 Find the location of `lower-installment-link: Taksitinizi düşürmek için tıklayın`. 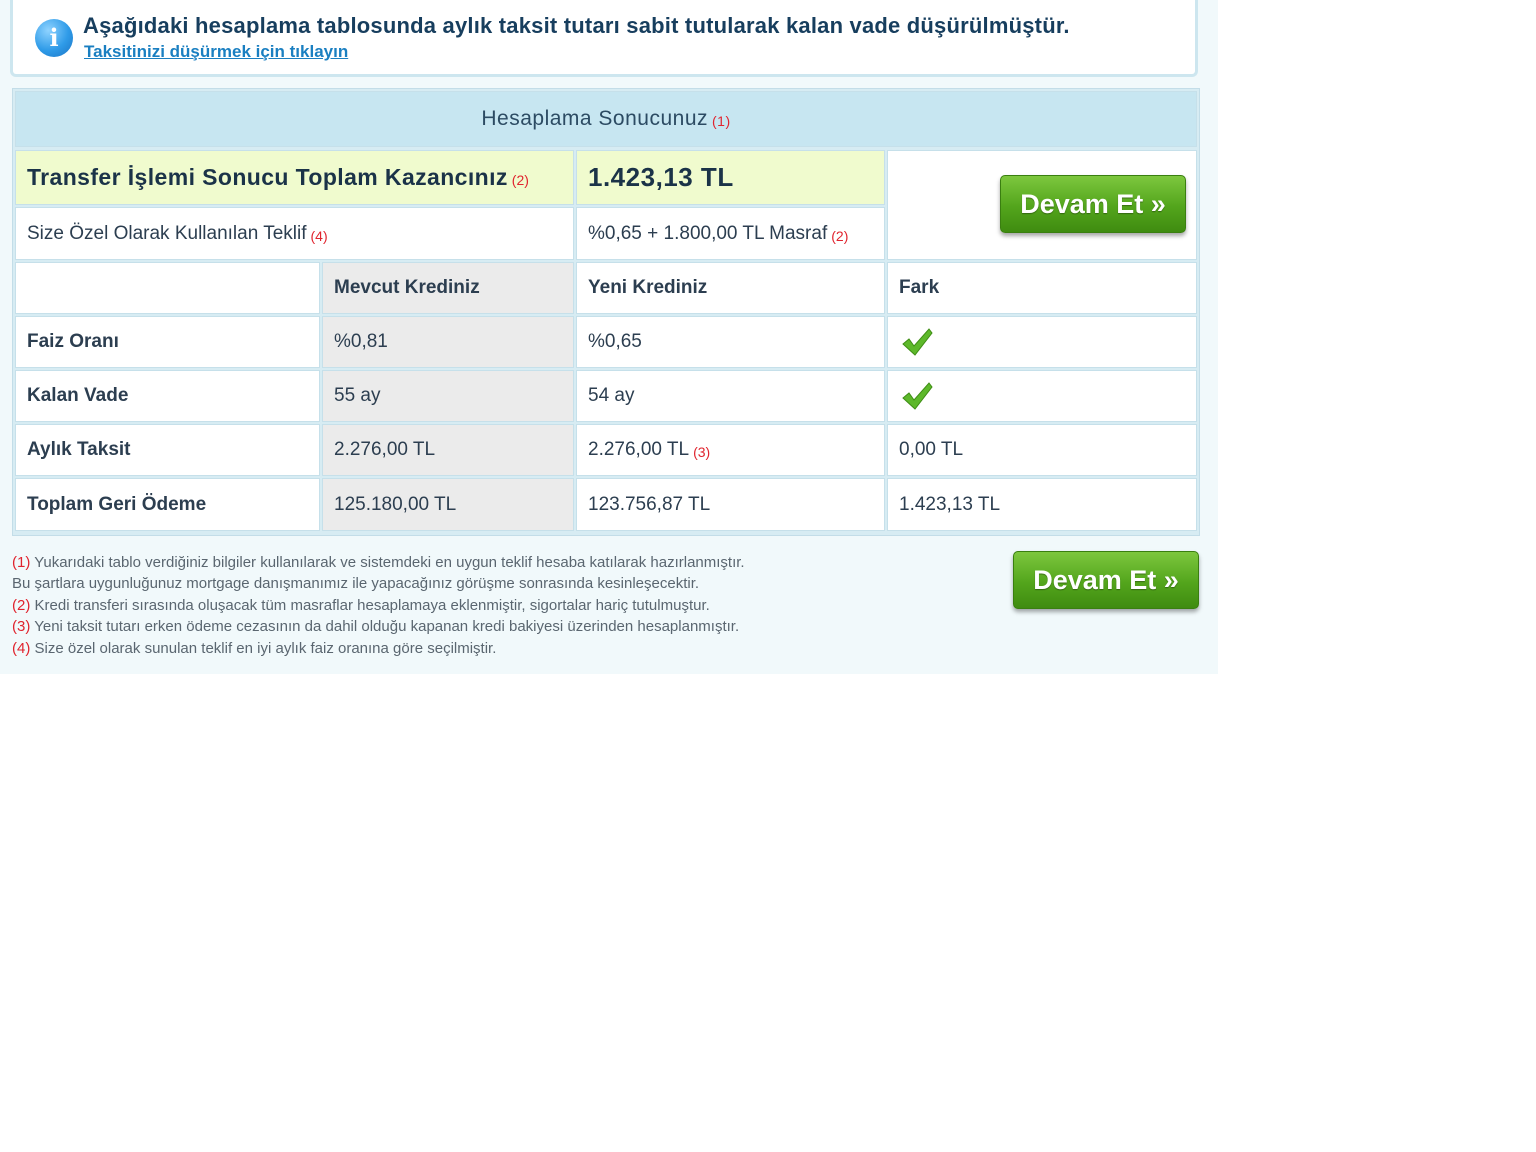

lower-installment-link: Taksitinizi düşürmek için tıklayın is located at coordinates (216, 52).